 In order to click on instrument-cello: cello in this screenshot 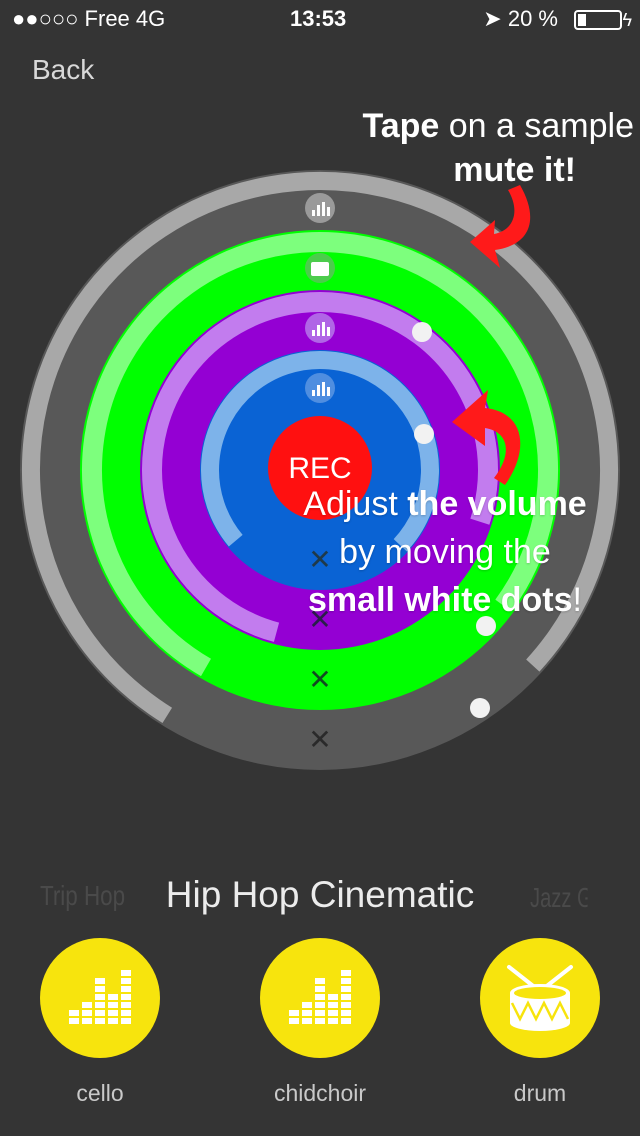, I will do `click(100, 1022)`.